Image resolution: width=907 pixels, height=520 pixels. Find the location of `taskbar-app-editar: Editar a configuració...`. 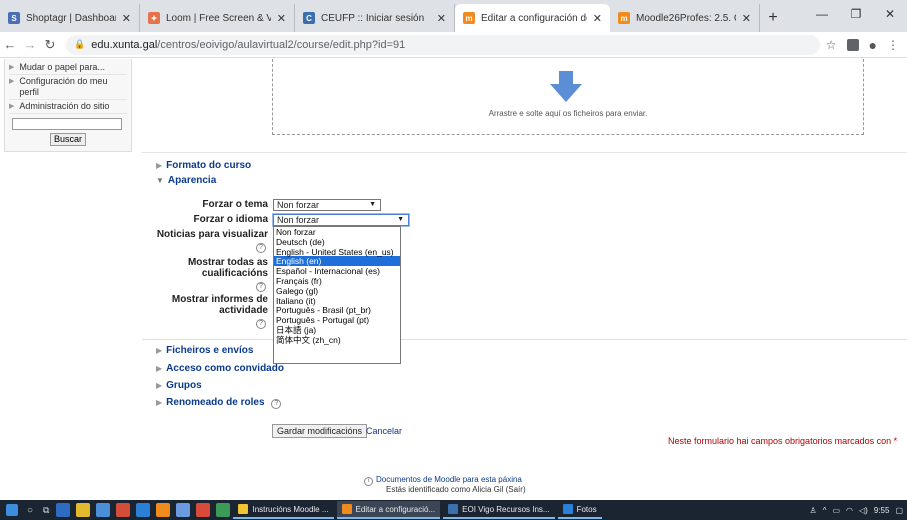

taskbar-app-editar: Editar a configuració... is located at coordinates (388, 510).